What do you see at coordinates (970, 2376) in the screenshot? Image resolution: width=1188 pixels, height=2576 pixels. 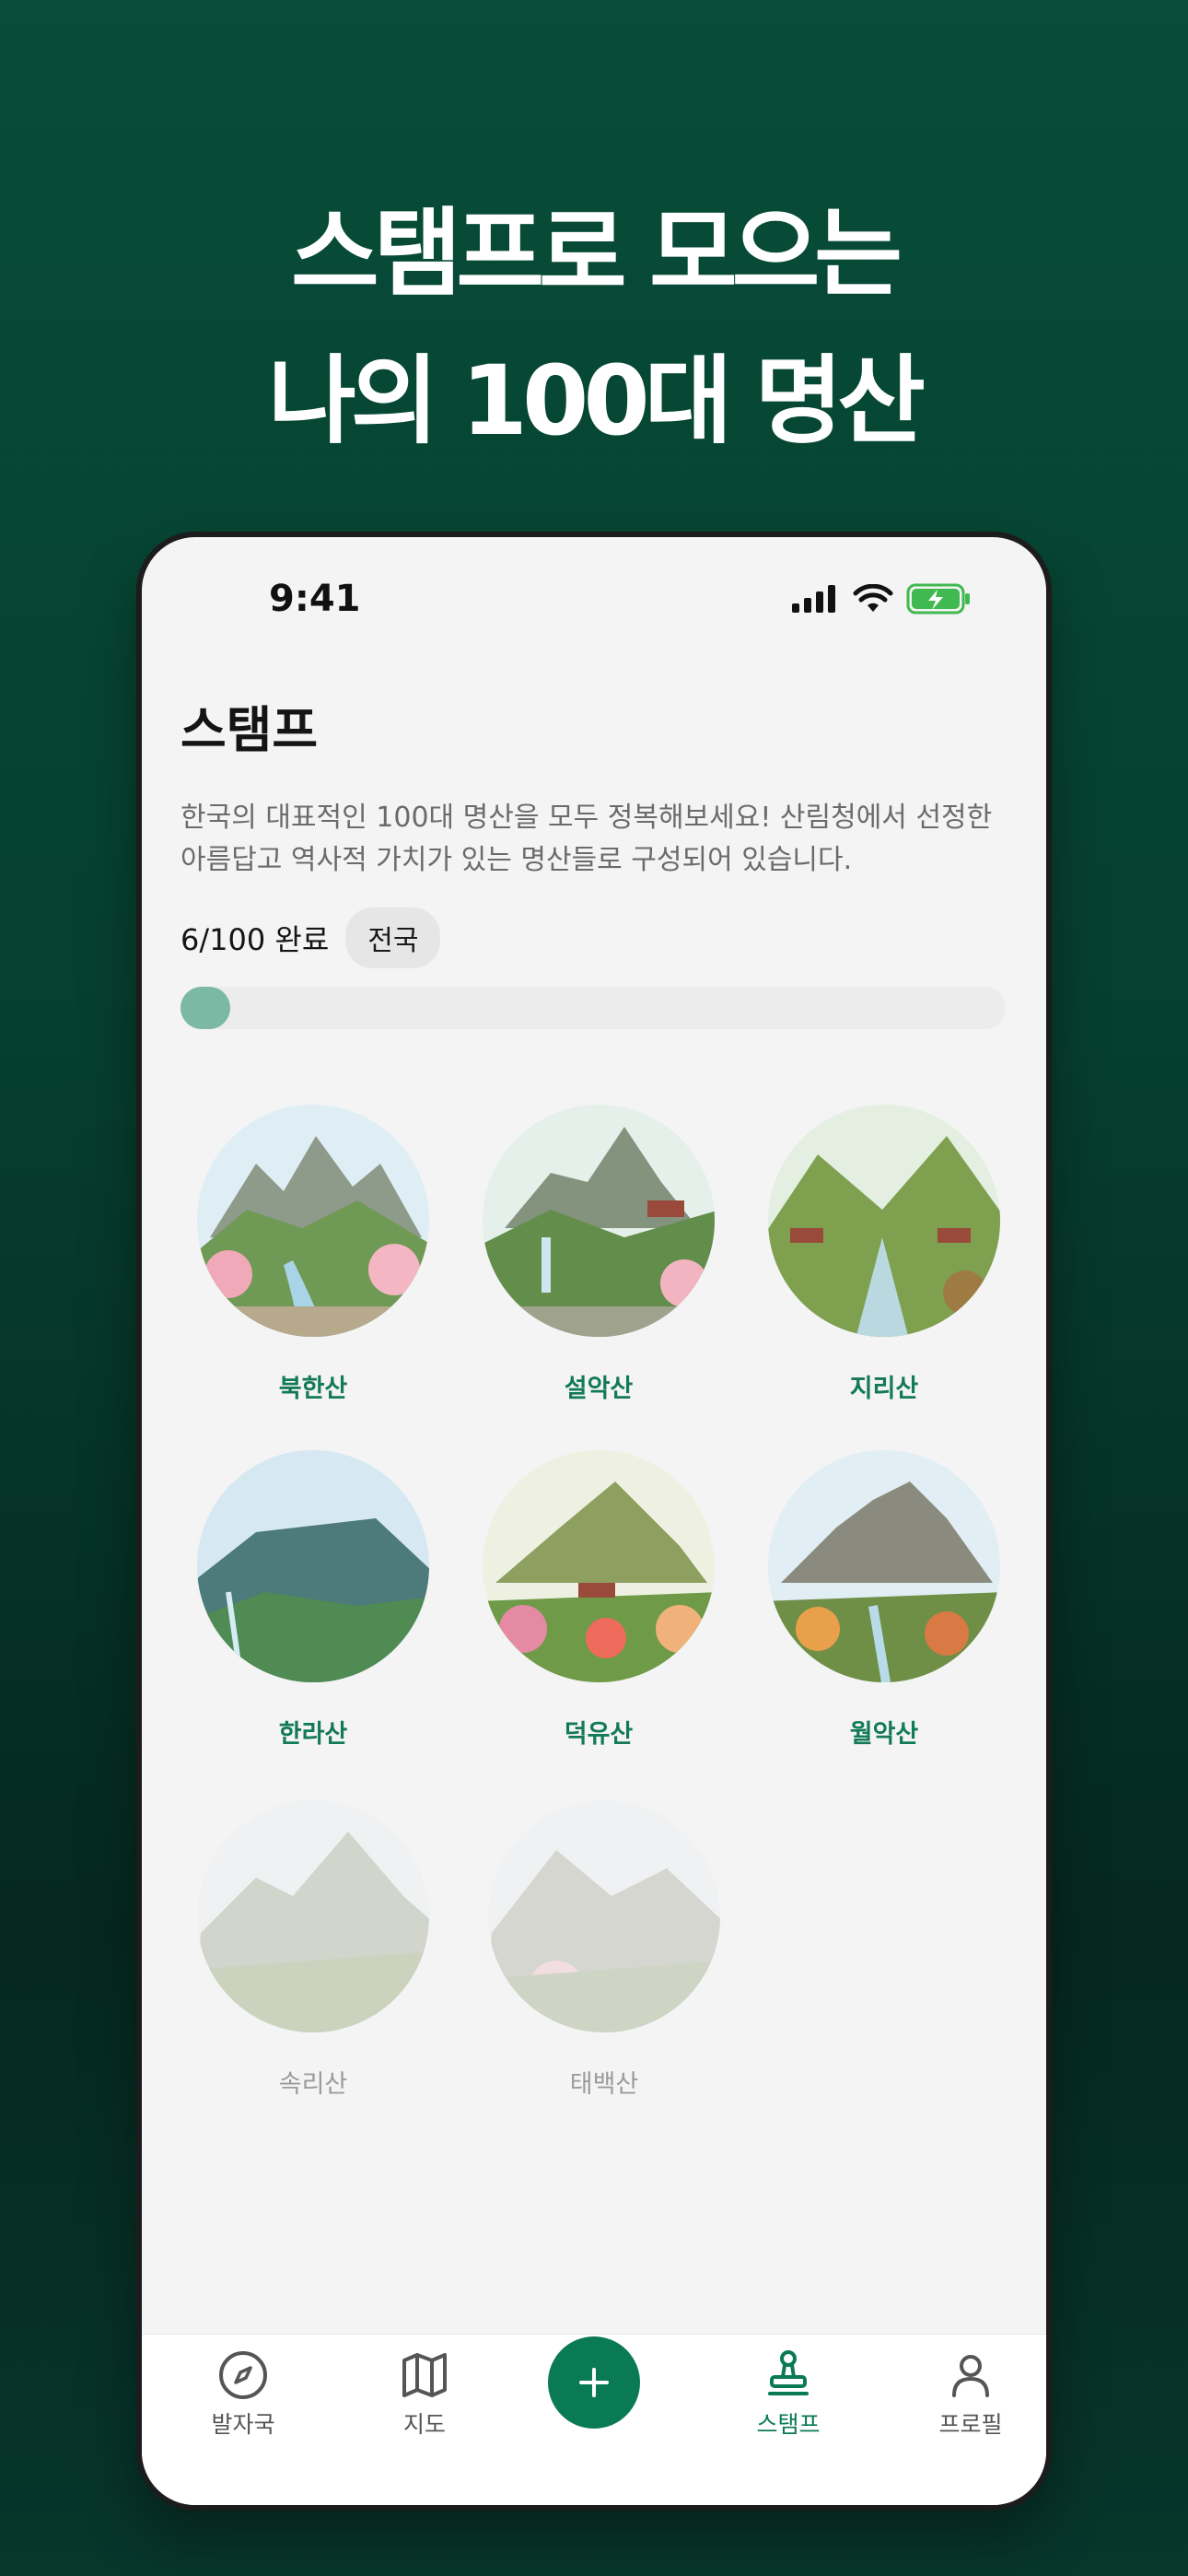 I see `person-icon` at bounding box center [970, 2376].